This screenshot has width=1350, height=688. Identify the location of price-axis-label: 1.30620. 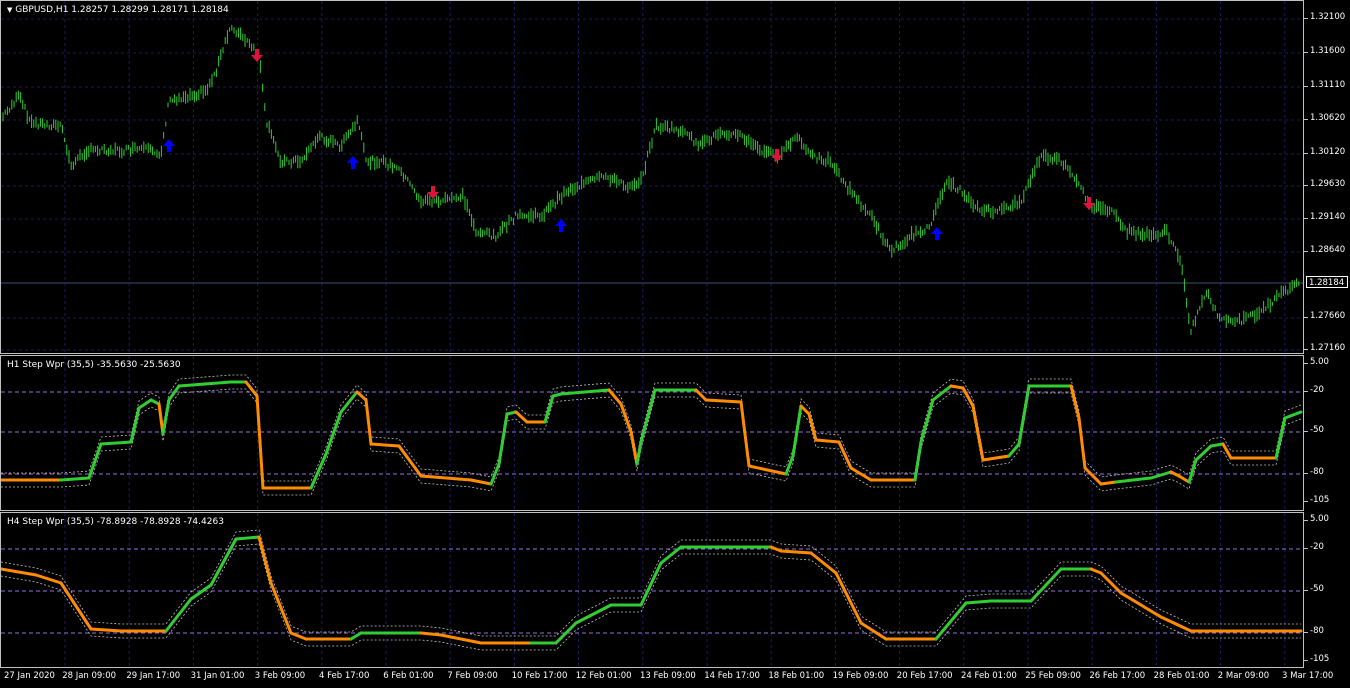
(1328, 118).